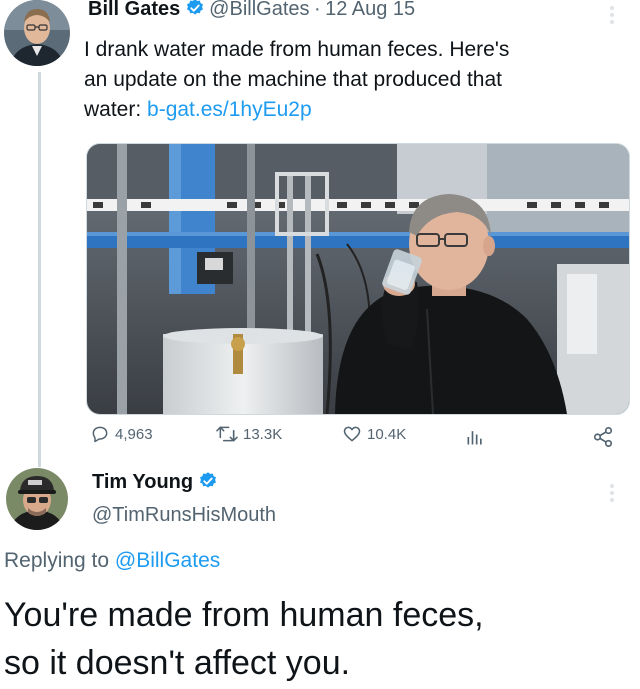 The height and width of the screenshot is (689, 640). What do you see at coordinates (370, 10) in the screenshot?
I see `tweet-date: 12 Aug 15` at bounding box center [370, 10].